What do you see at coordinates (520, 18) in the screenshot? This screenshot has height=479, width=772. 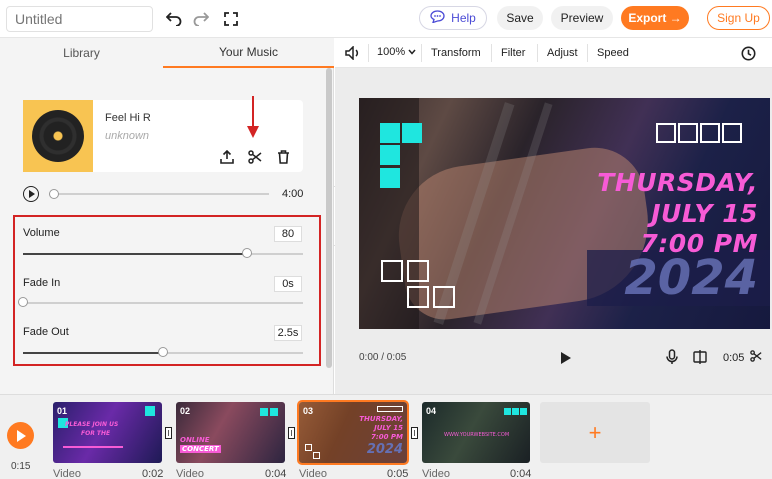 I see `save-button: Save` at bounding box center [520, 18].